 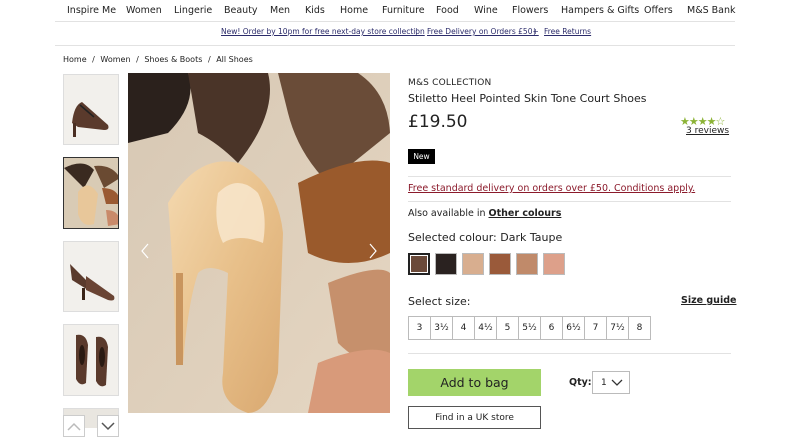 What do you see at coordinates (315, 10) in the screenshot?
I see `nav-item-kids: Kids` at bounding box center [315, 10].